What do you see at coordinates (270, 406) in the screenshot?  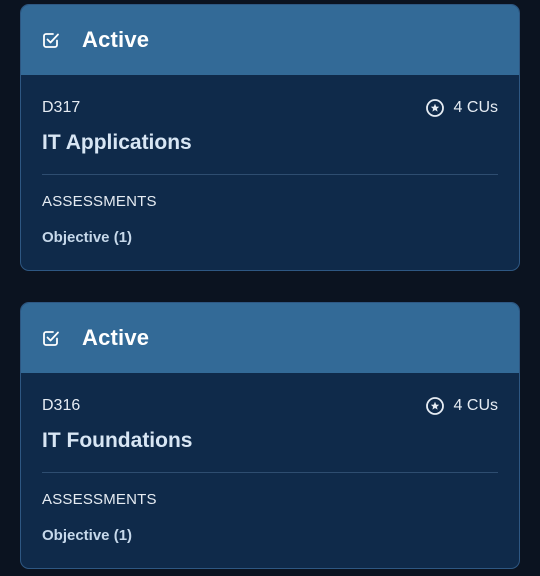 I see `meta-row: D316 4 CUs` at bounding box center [270, 406].